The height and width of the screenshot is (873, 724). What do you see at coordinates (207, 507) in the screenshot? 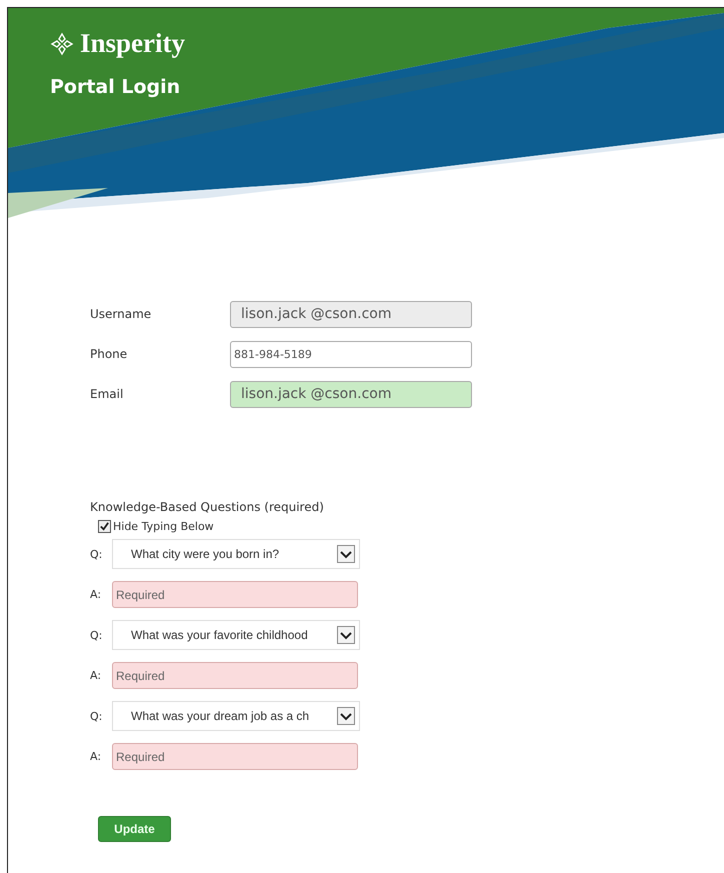
I see `section-heading: Knowledge-Based Questions (required)` at bounding box center [207, 507].